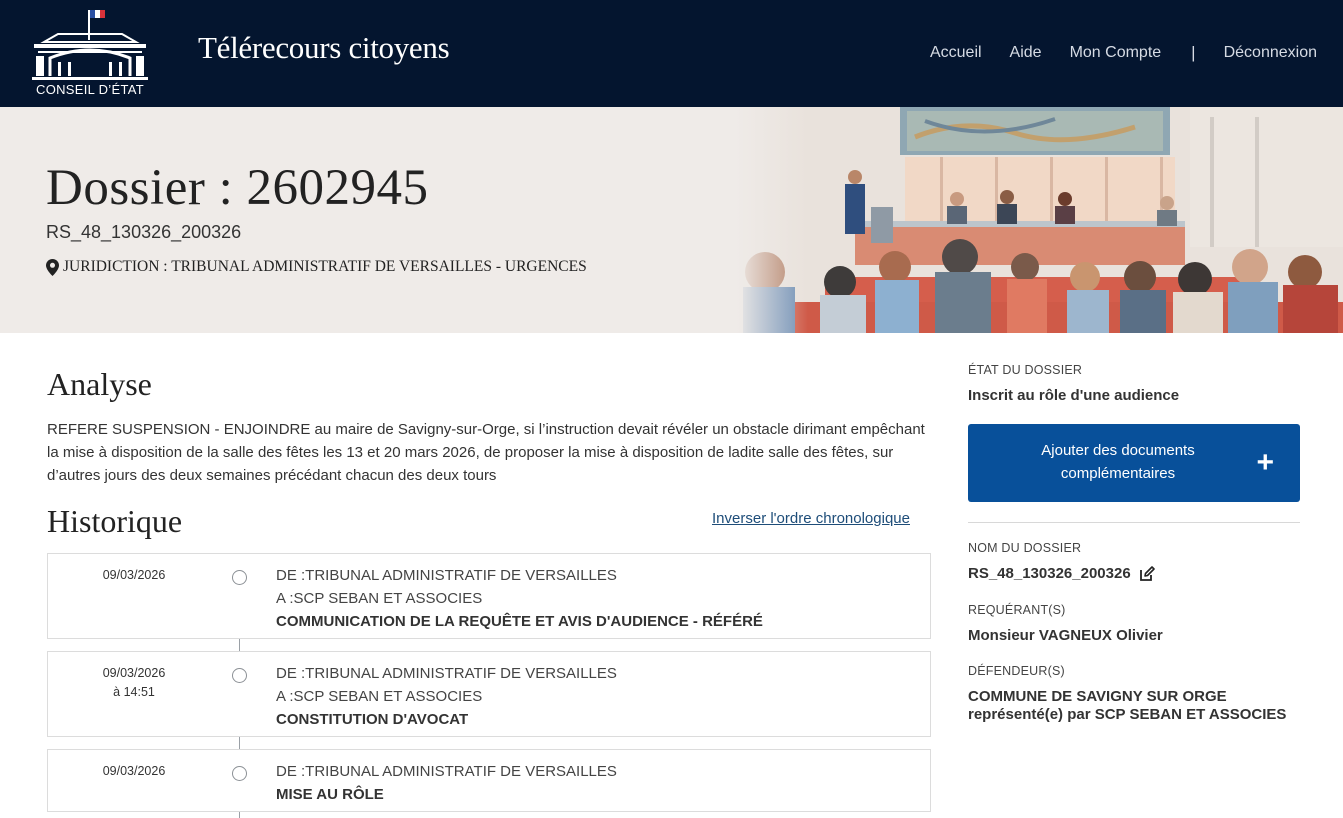 This screenshot has width=1343, height=818. I want to click on analyse-heading: Analyse, so click(99, 384).